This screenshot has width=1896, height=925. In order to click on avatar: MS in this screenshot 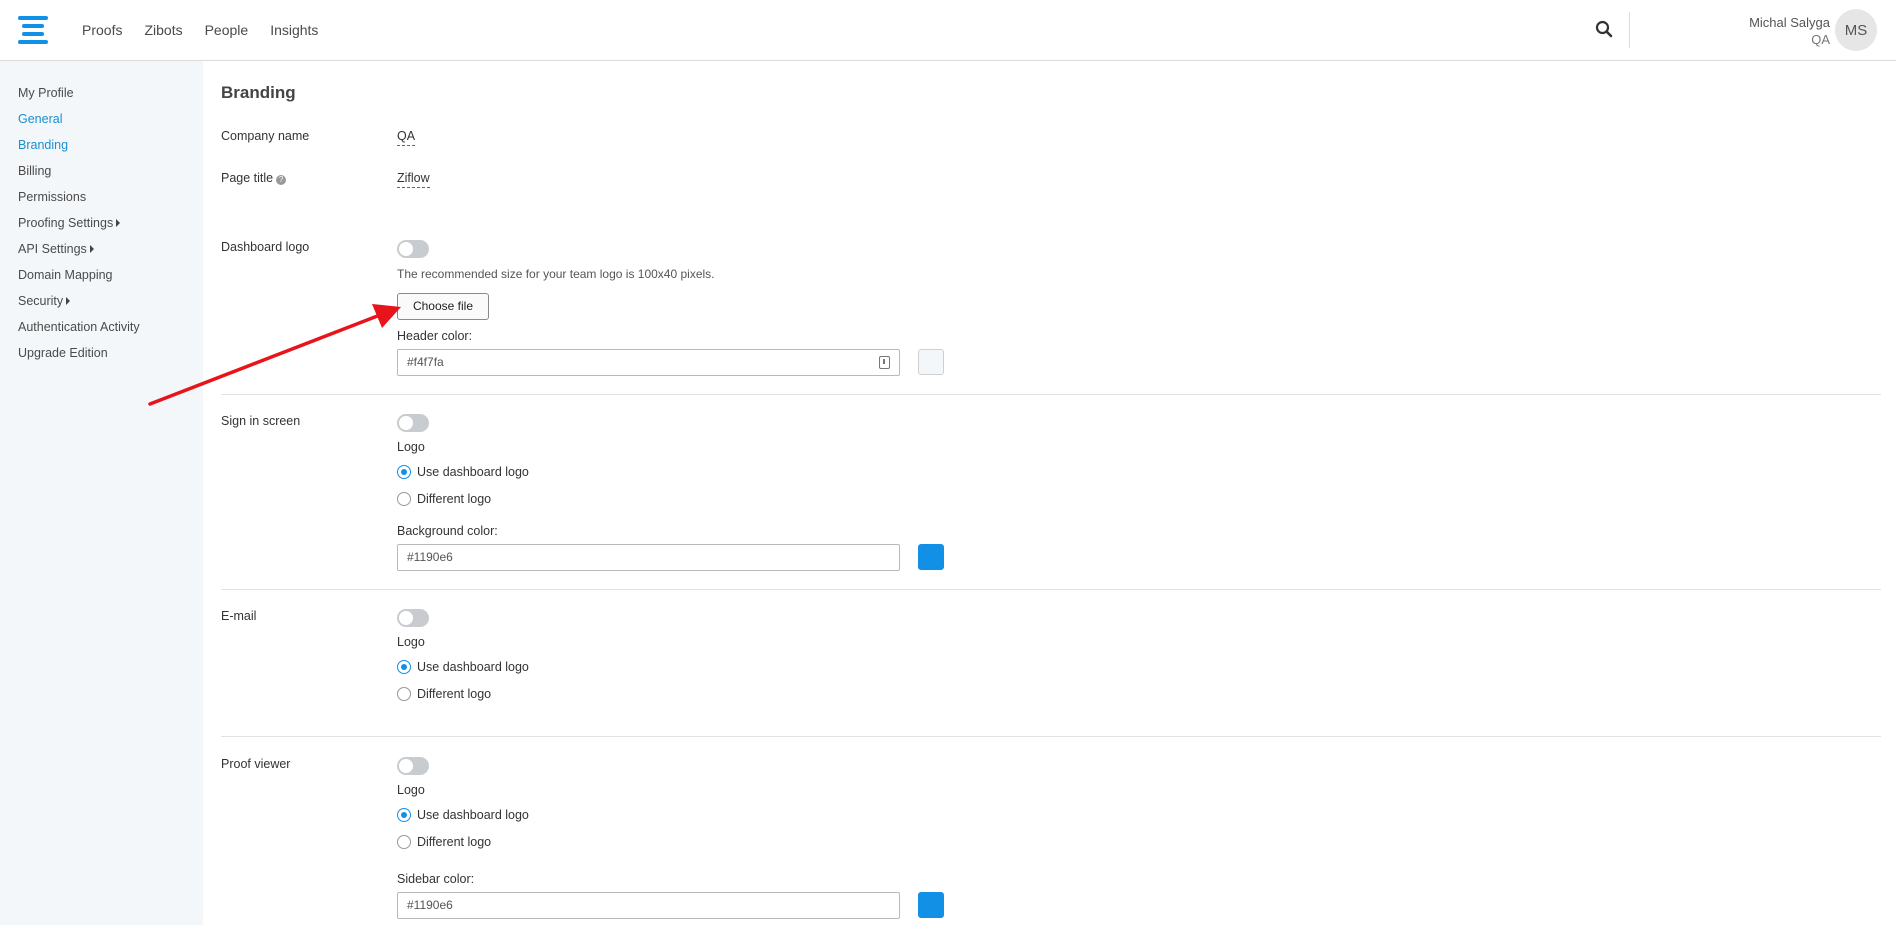, I will do `click(1856, 30)`.